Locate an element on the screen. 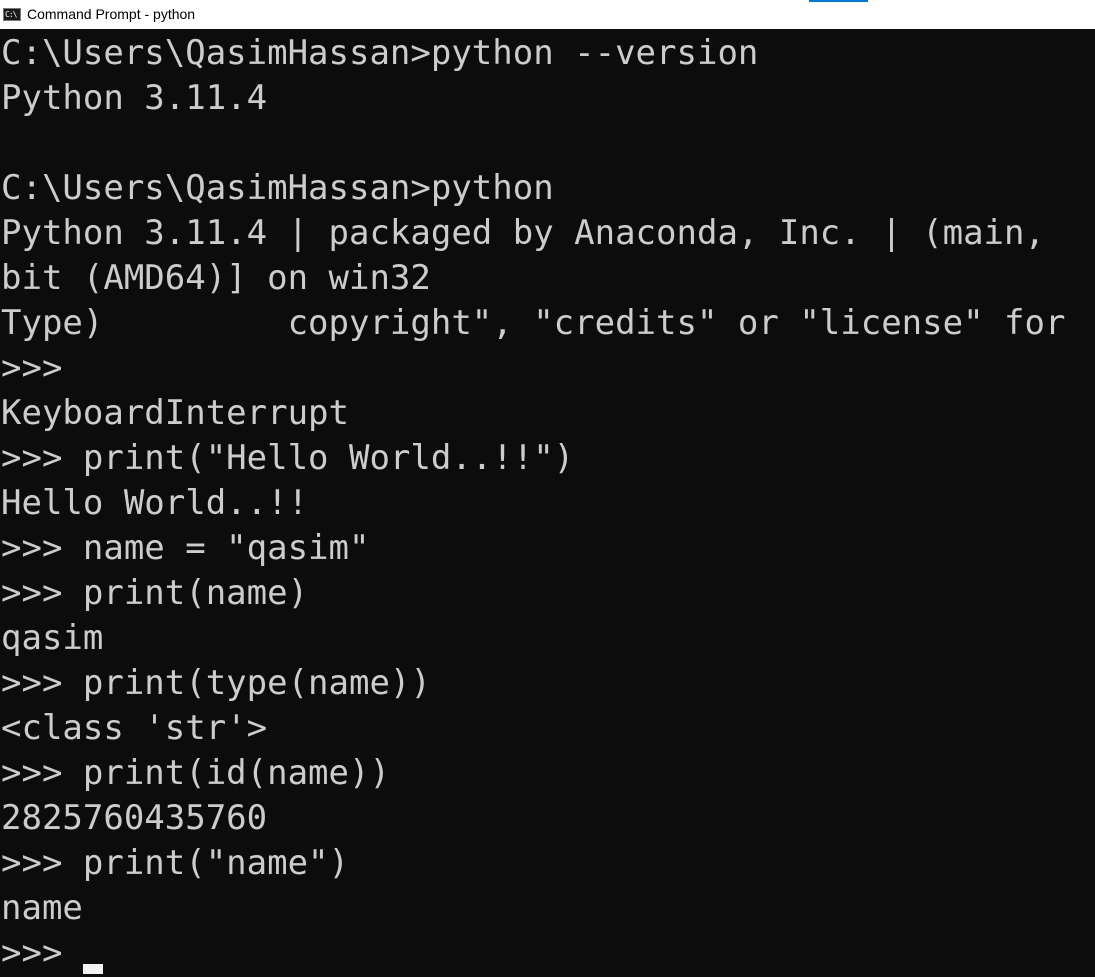 Image resolution: width=1095 pixels, height=977 pixels. console-line: KeyboardInterrupt is located at coordinates (175, 413).